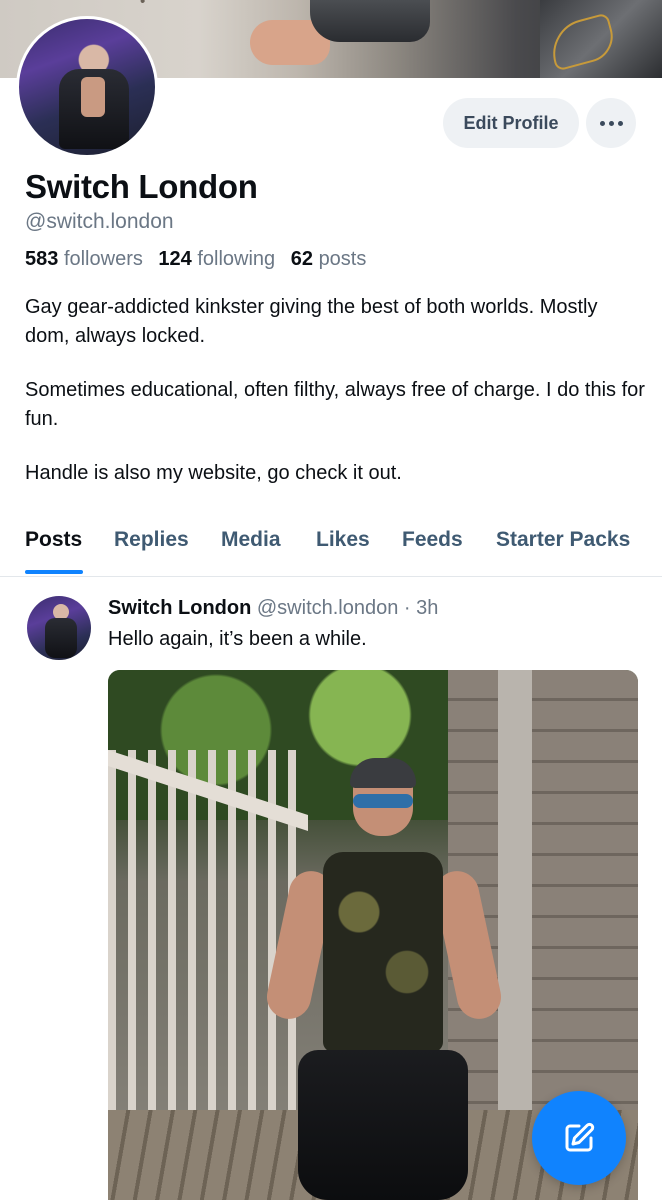 The width and height of the screenshot is (662, 1200). I want to click on profile-handle: @switch.london, so click(99, 221).